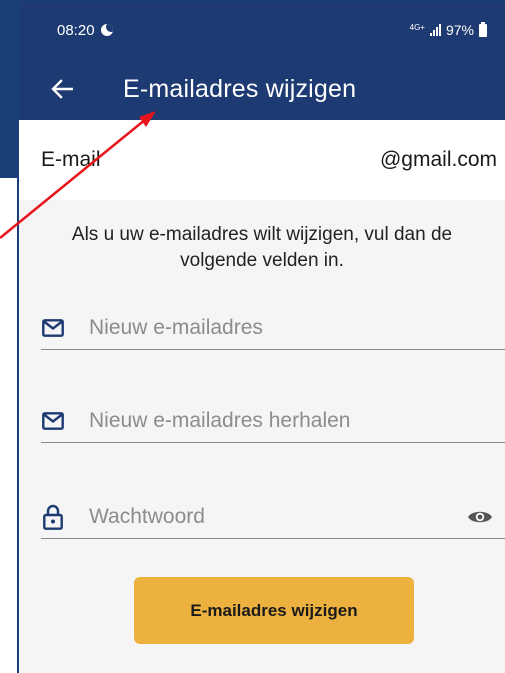  What do you see at coordinates (71, 159) in the screenshot?
I see `current-email-label: E-mail` at bounding box center [71, 159].